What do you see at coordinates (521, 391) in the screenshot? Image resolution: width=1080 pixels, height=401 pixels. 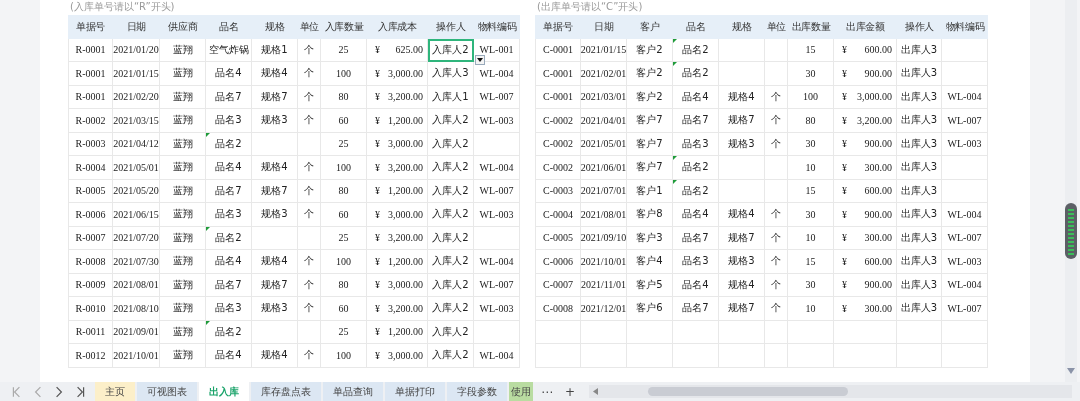 I see `sheet-tab: 使用` at bounding box center [521, 391].